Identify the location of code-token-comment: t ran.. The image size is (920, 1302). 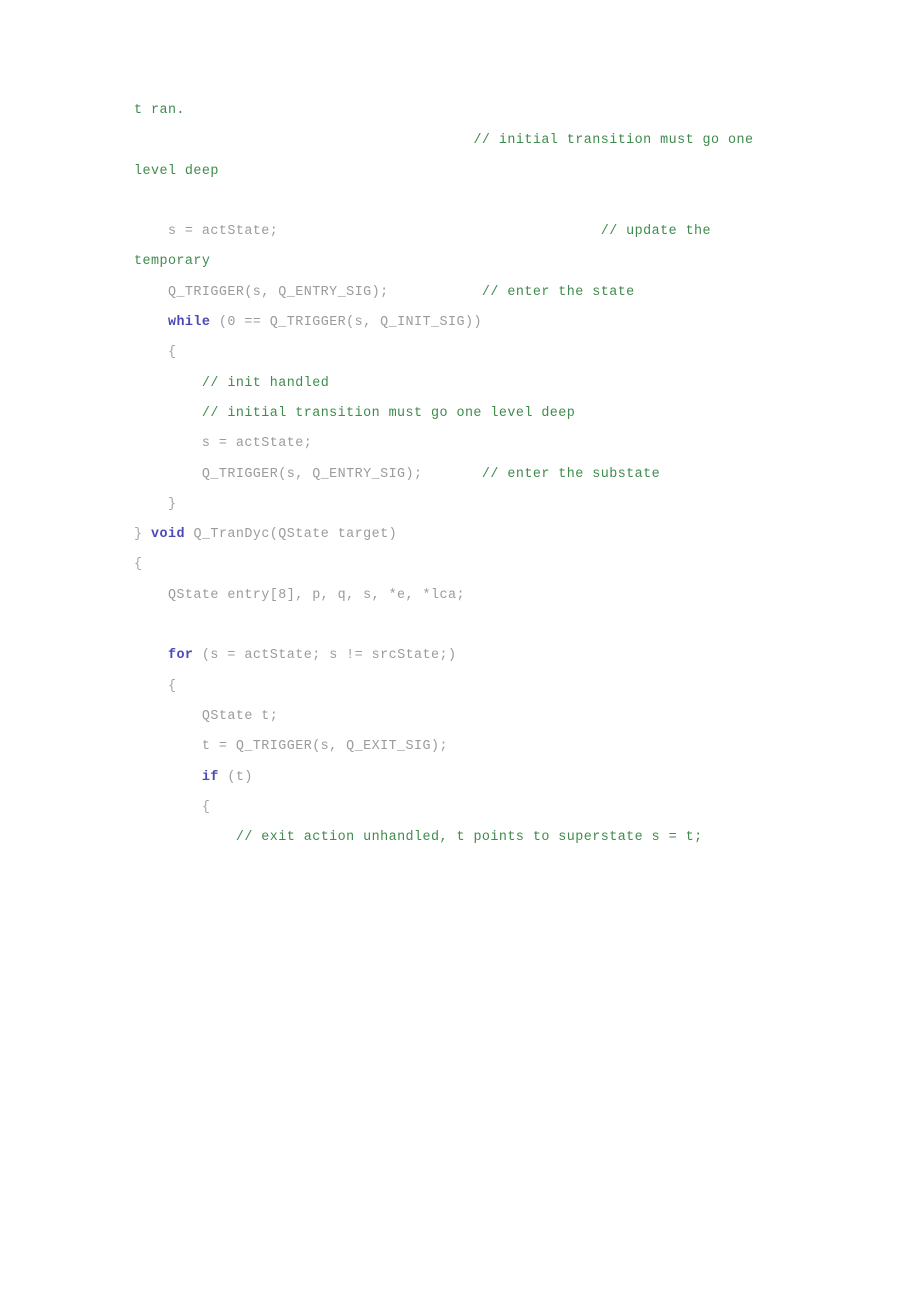
(159, 110).